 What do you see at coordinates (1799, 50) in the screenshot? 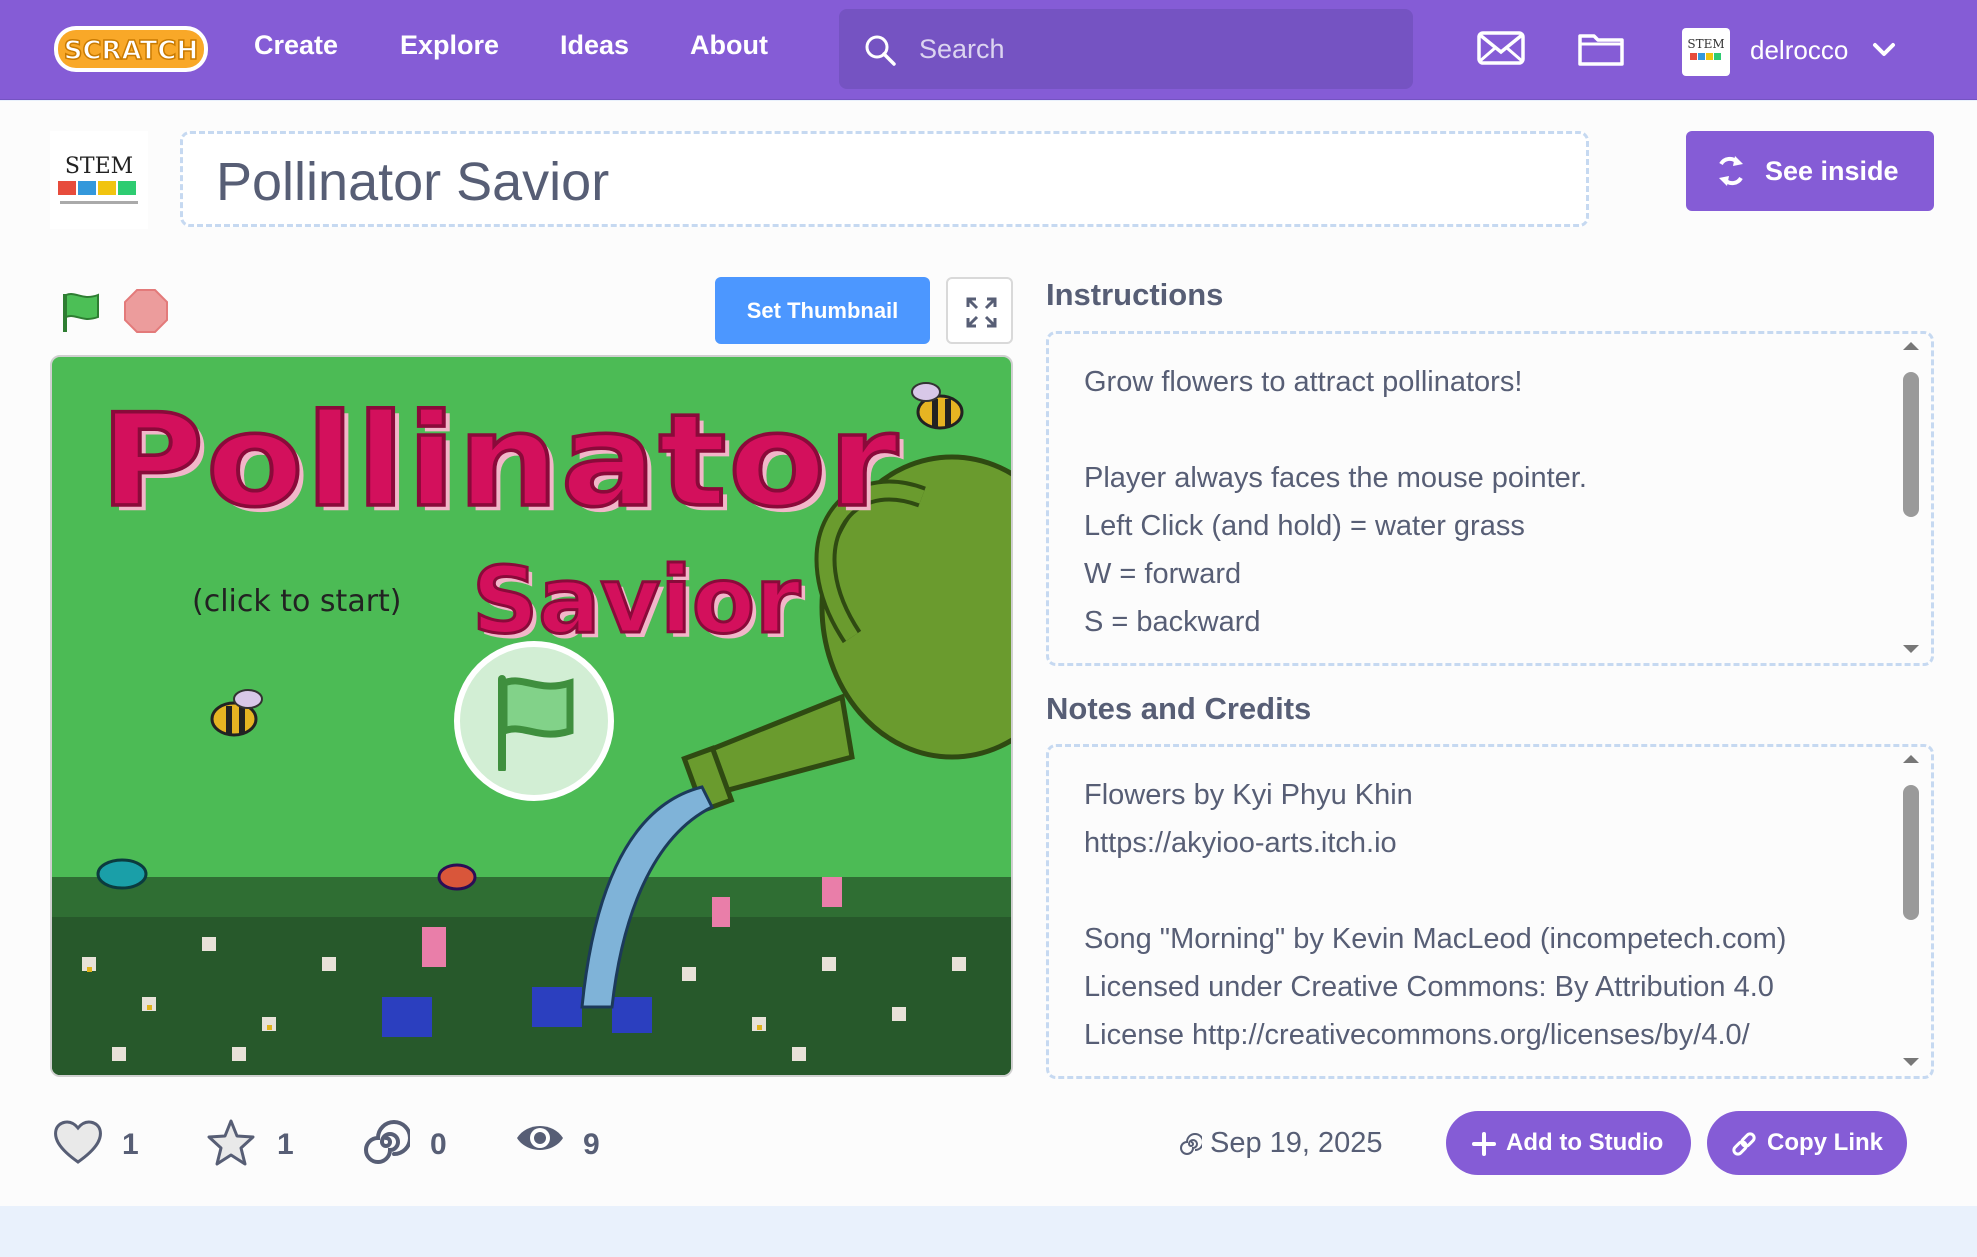
I see `username-label: delrocco` at bounding box center [1799, 50].